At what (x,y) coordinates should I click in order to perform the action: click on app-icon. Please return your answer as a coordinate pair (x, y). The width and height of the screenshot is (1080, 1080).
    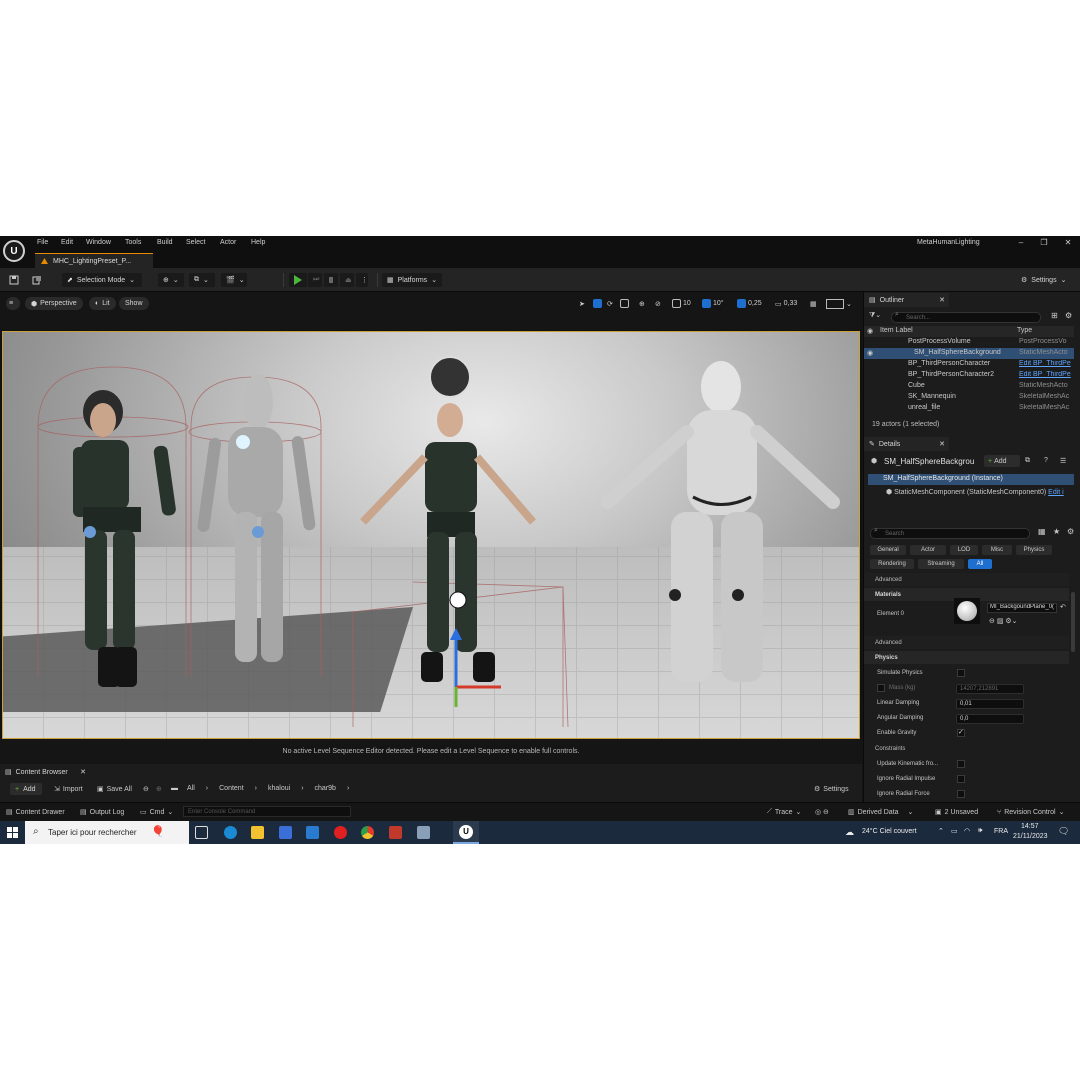
    Looking at the image, I should click on (395, 832).